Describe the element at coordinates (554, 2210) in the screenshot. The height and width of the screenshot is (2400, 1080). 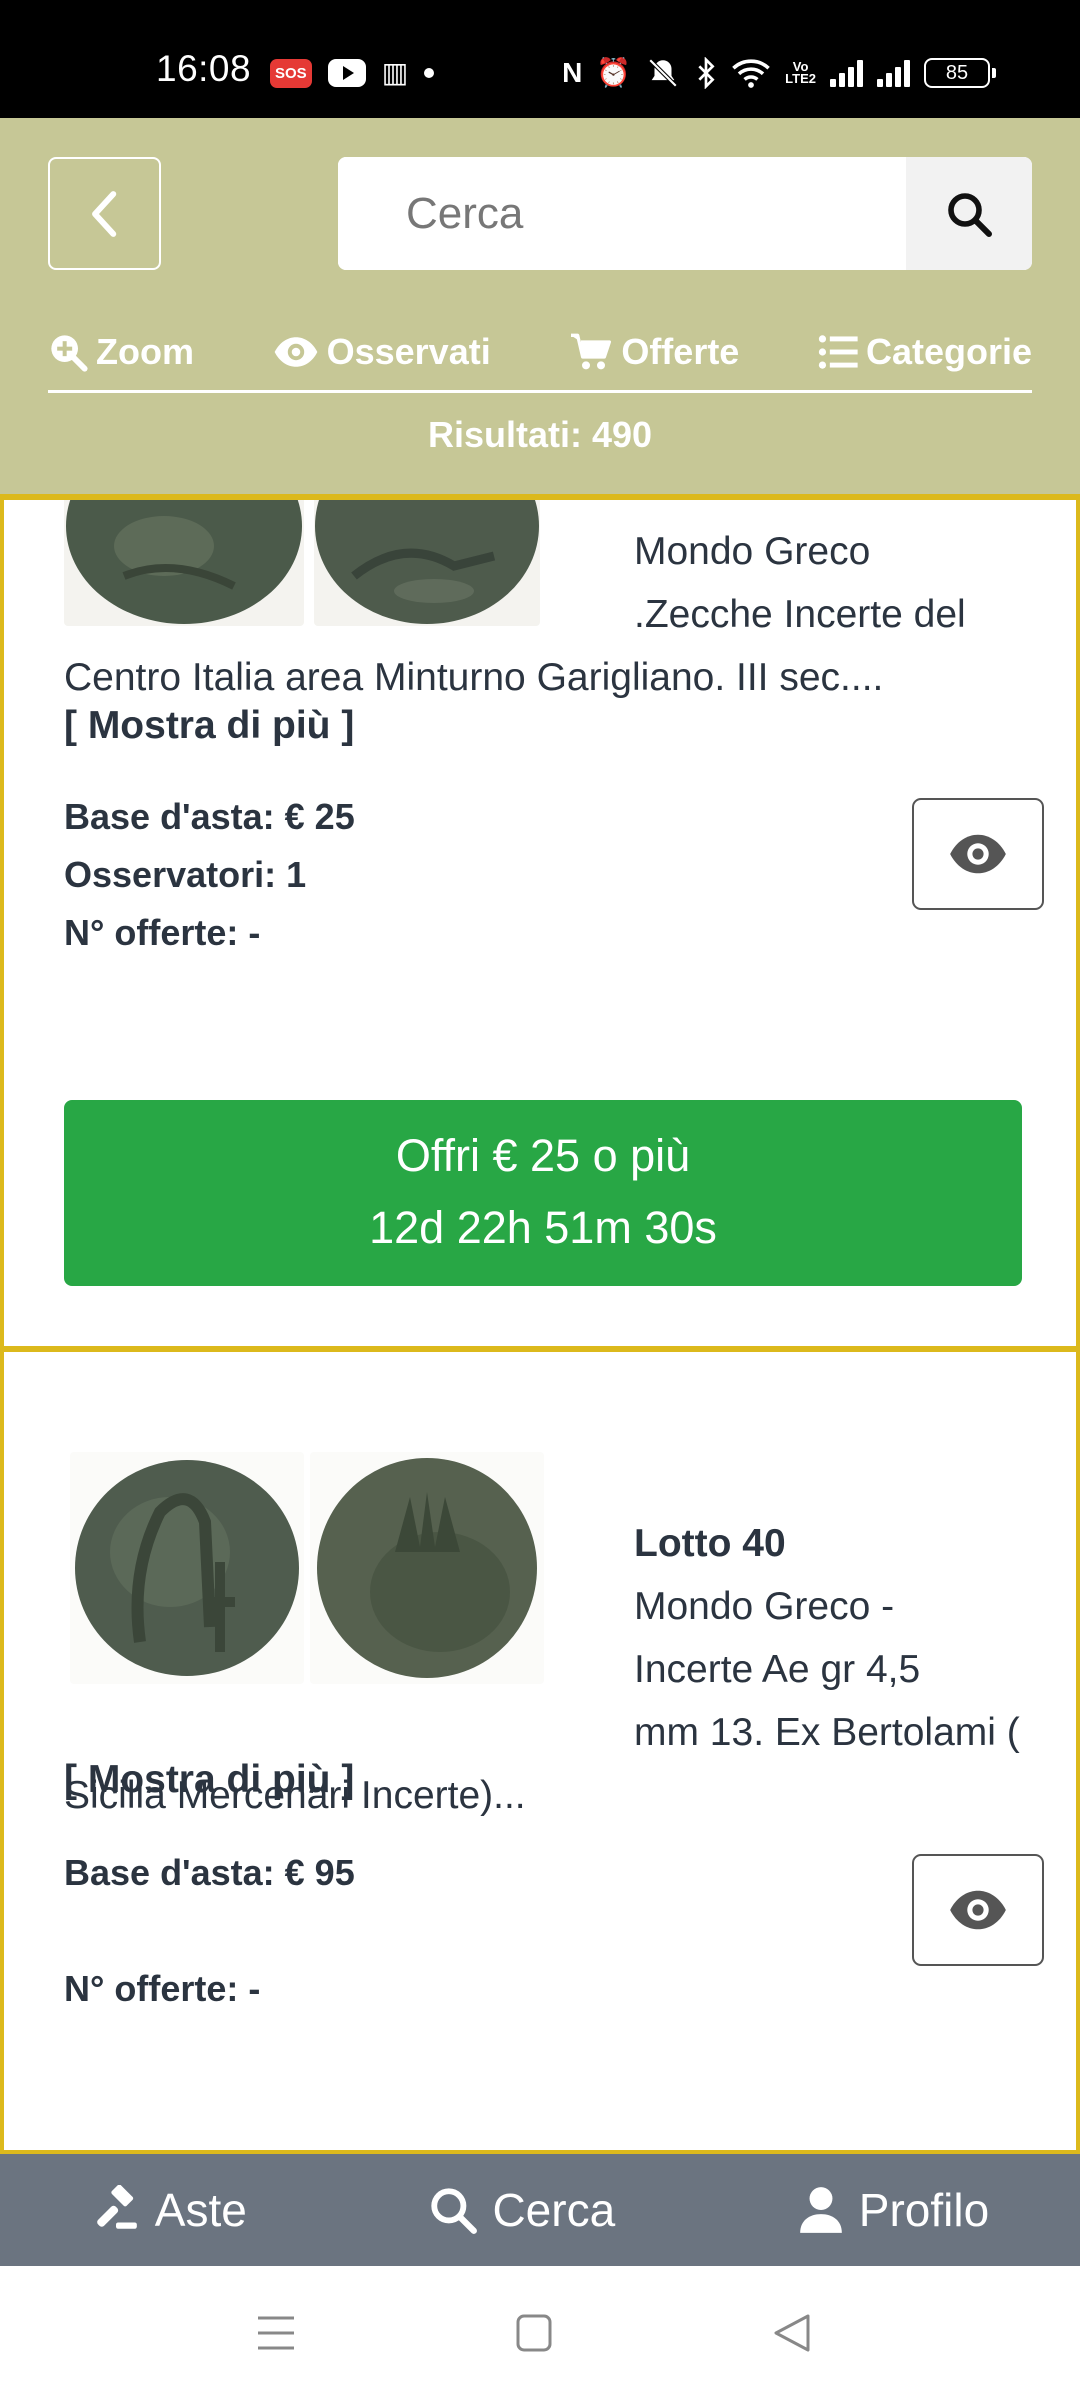
I see `tab-cerca-label: Cerca` at that location.